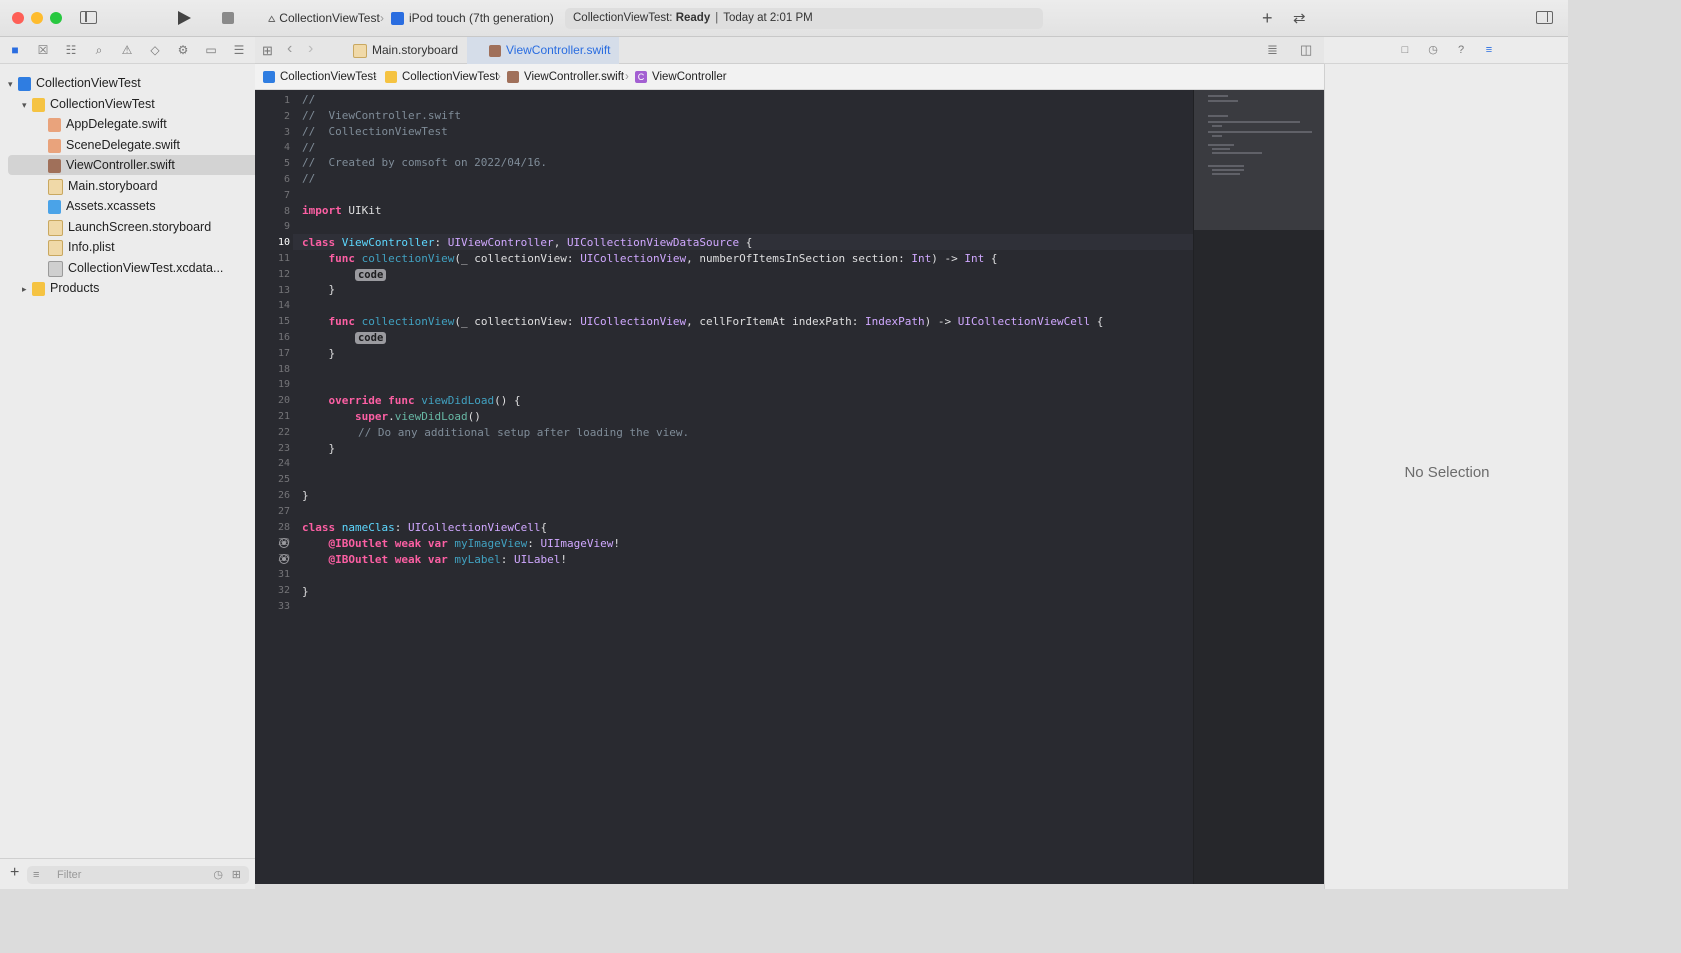 This screenshot has width=1681, height=953. Describe the element at coordinates (37, 18) in the screenshot. I see `minimize-window-button` at that location.